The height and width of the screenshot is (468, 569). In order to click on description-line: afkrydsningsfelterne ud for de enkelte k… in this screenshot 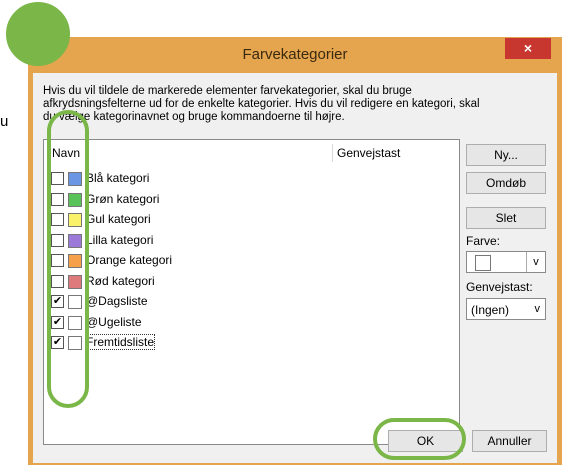, I will do `click(261, 104)`.